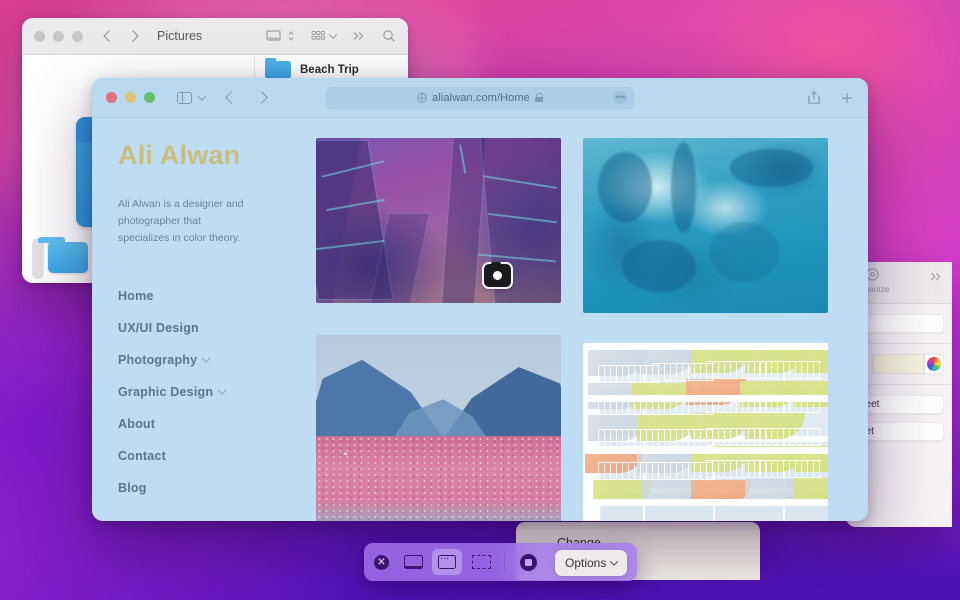 This screenshot has height=600, width=960. I want to click on window-icon, so click(447, 562).